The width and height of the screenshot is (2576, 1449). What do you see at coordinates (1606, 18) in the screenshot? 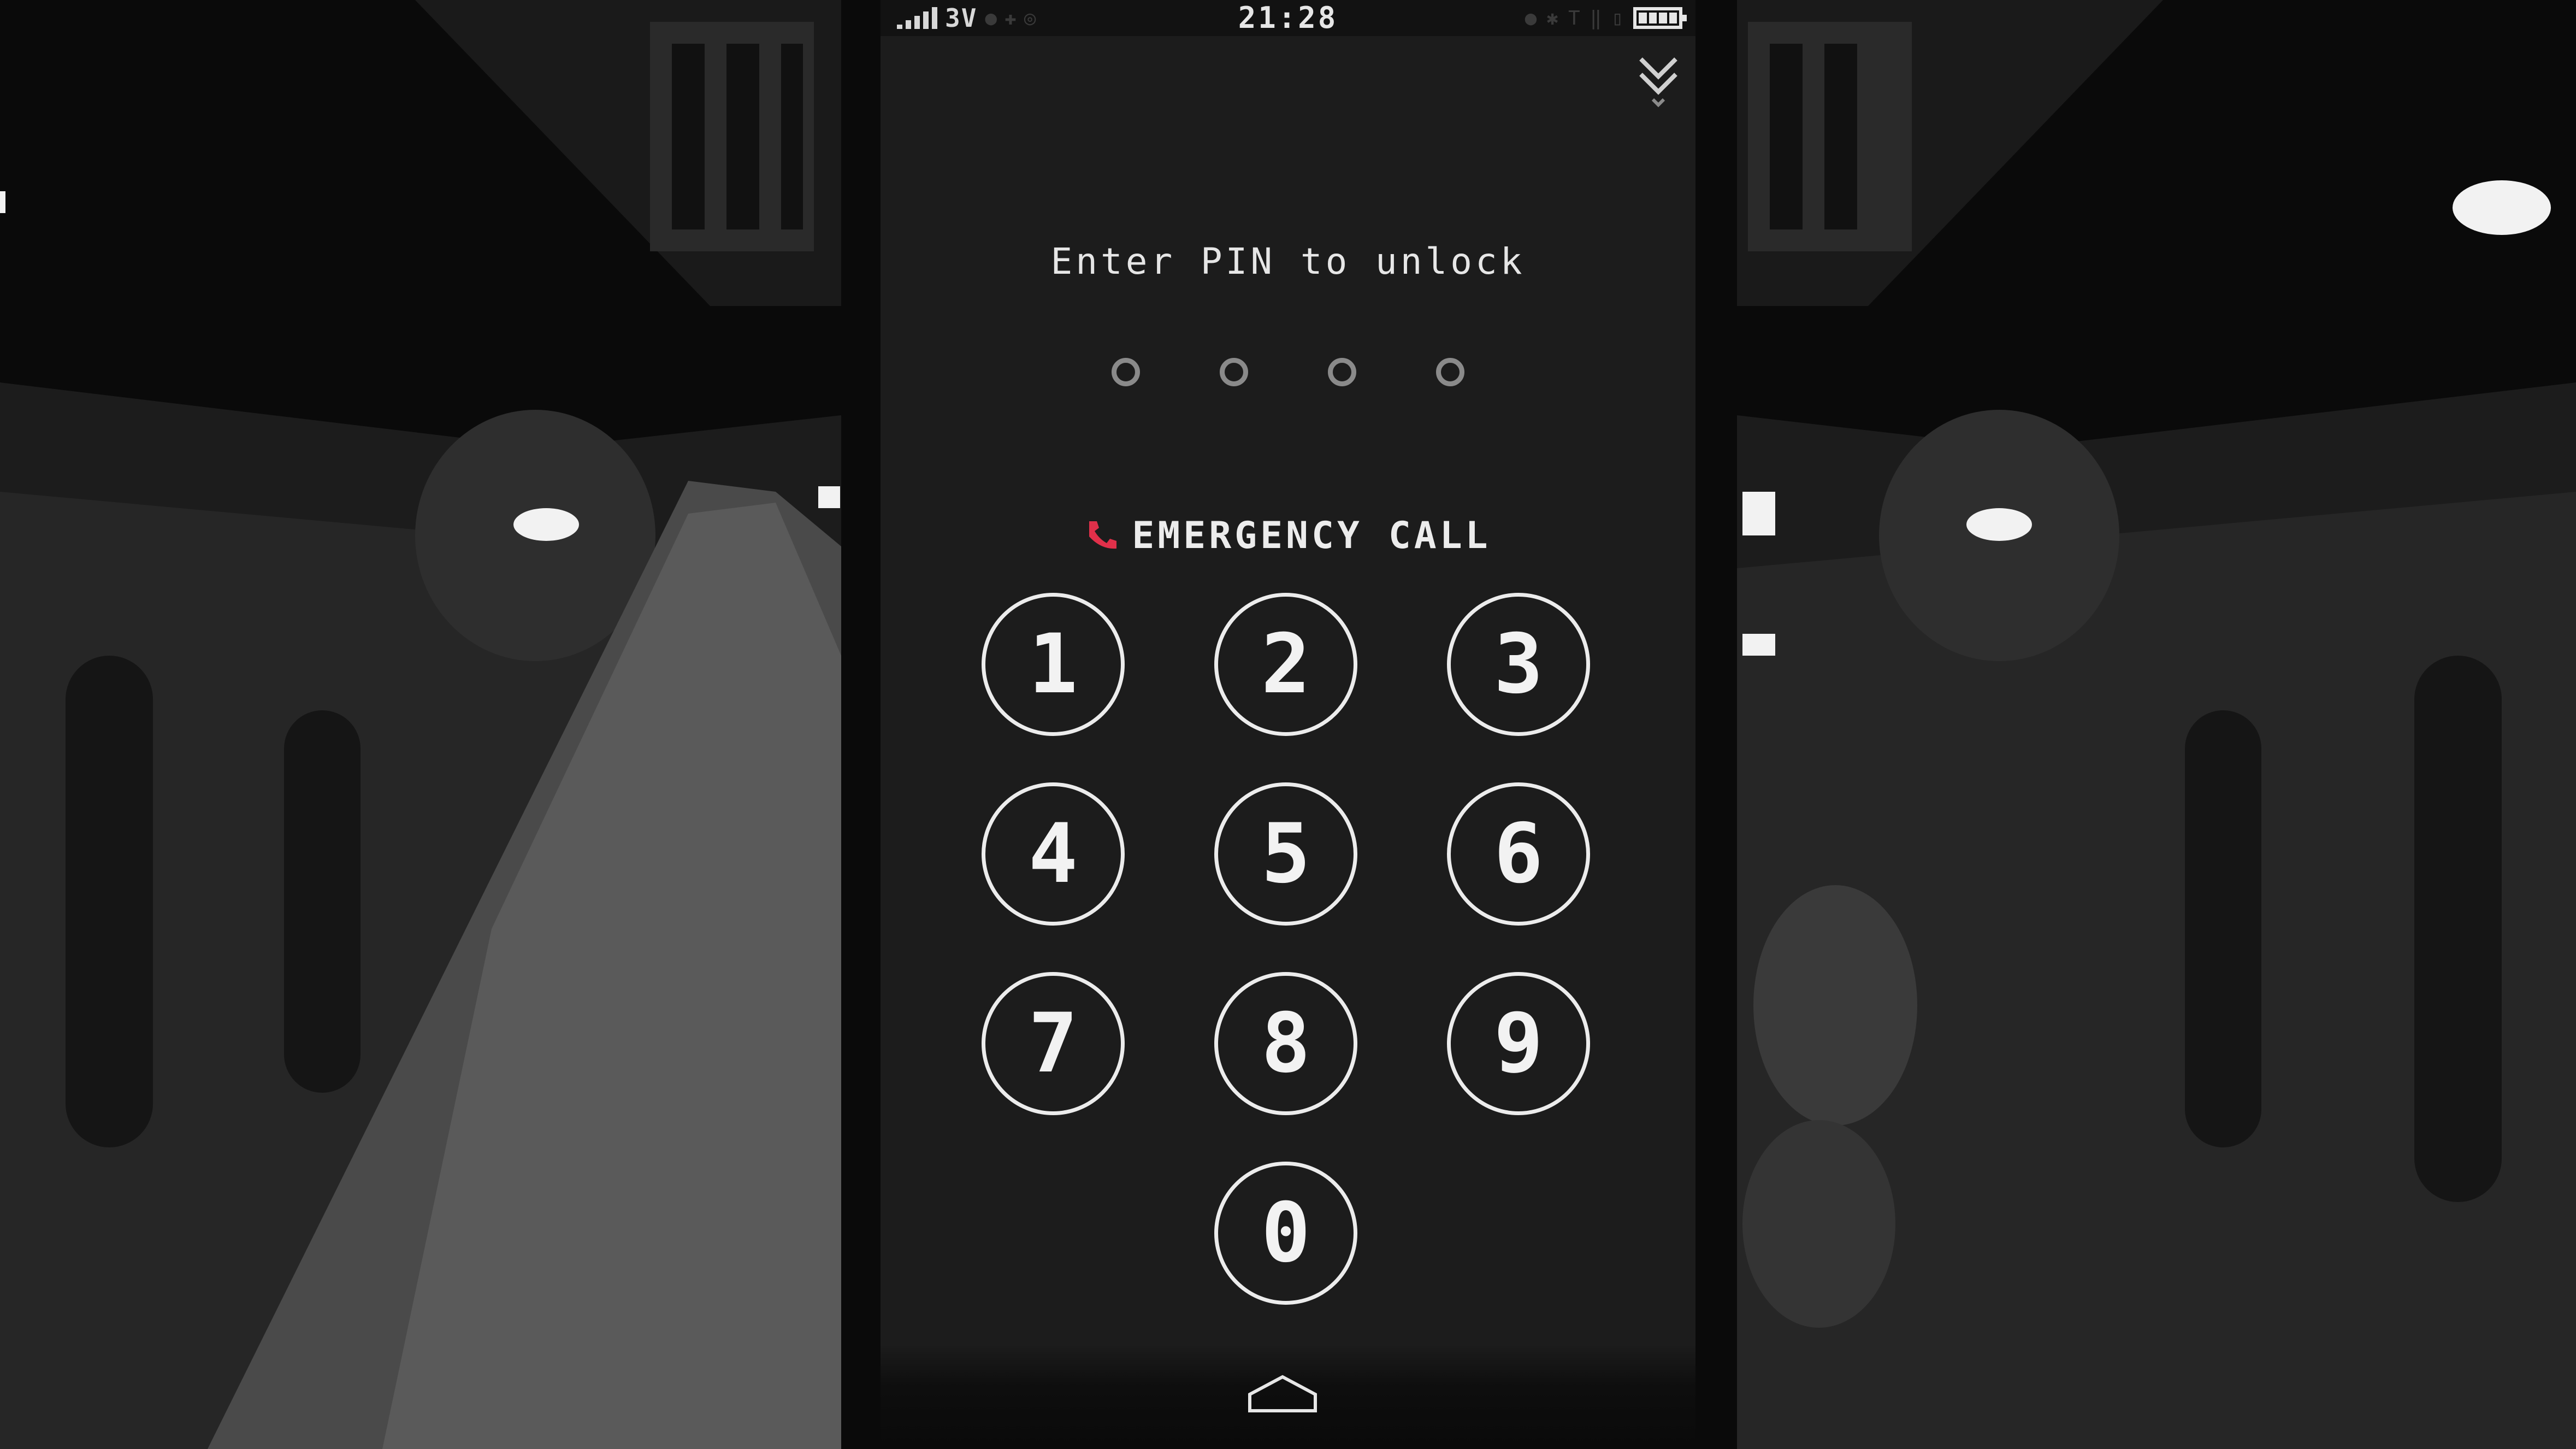
I see `status-right: ● ✱ T ‖ ▯` at bounding box center [1606, 18].